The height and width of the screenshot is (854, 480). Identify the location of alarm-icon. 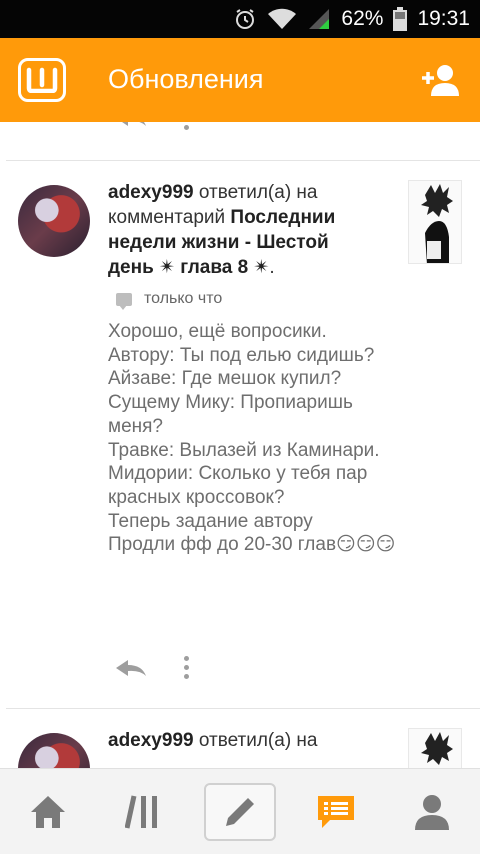
(245, 19).